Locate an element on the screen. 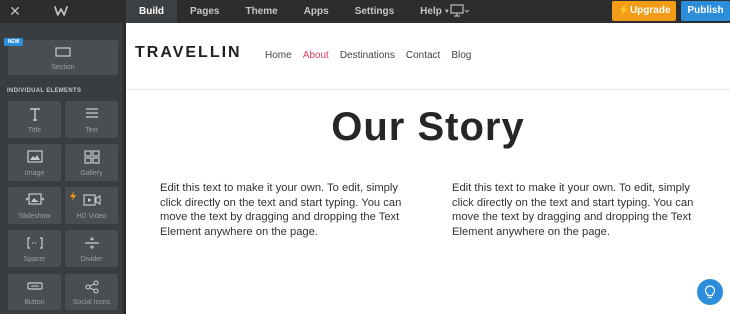 This screenshot has height=314, width=730. title-icon is located at coordinates (34, 114).